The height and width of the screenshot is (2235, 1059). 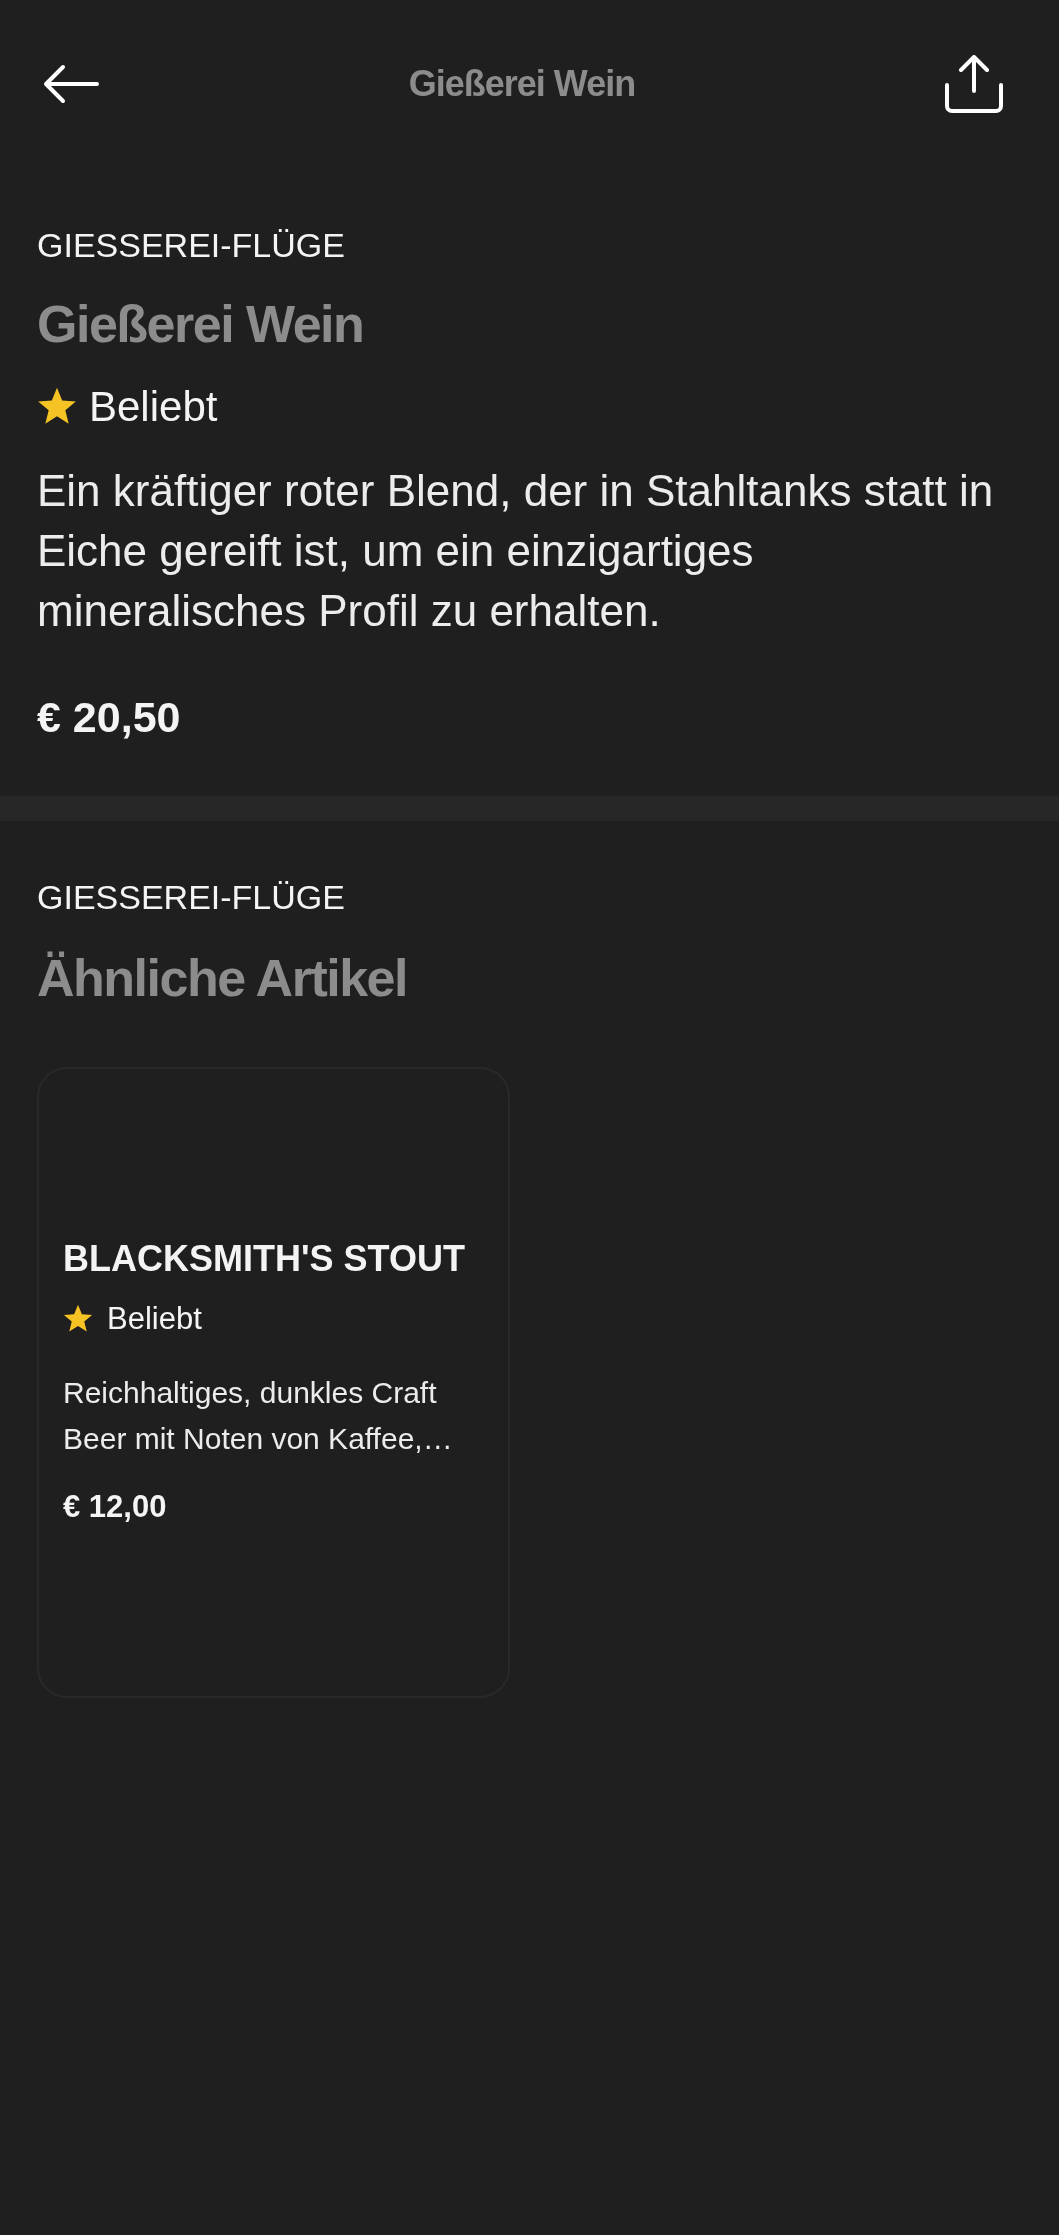 What do you see at coordinates (522, 84) in the screenshot?
I see `page-title: Gießerei Wein` at bounding box center [522, 84].